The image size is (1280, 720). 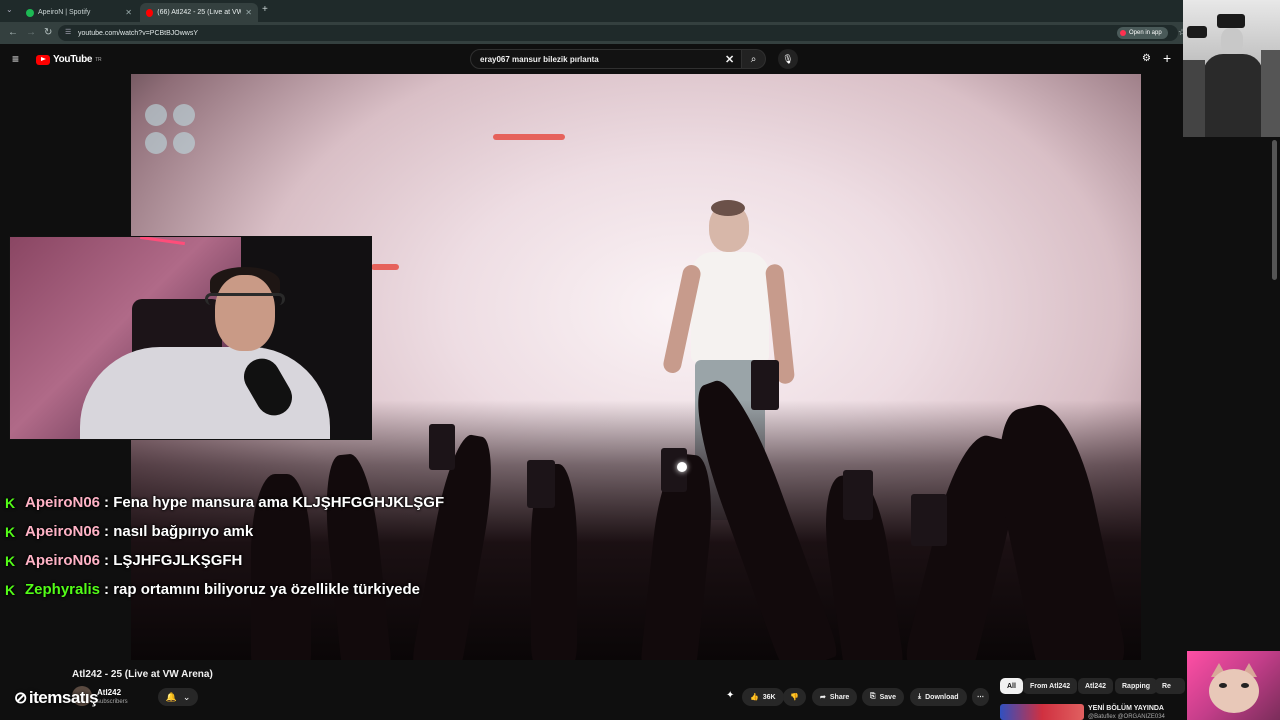 I want to click on microphone-icon: 🎙, so click(x=788, y=58).